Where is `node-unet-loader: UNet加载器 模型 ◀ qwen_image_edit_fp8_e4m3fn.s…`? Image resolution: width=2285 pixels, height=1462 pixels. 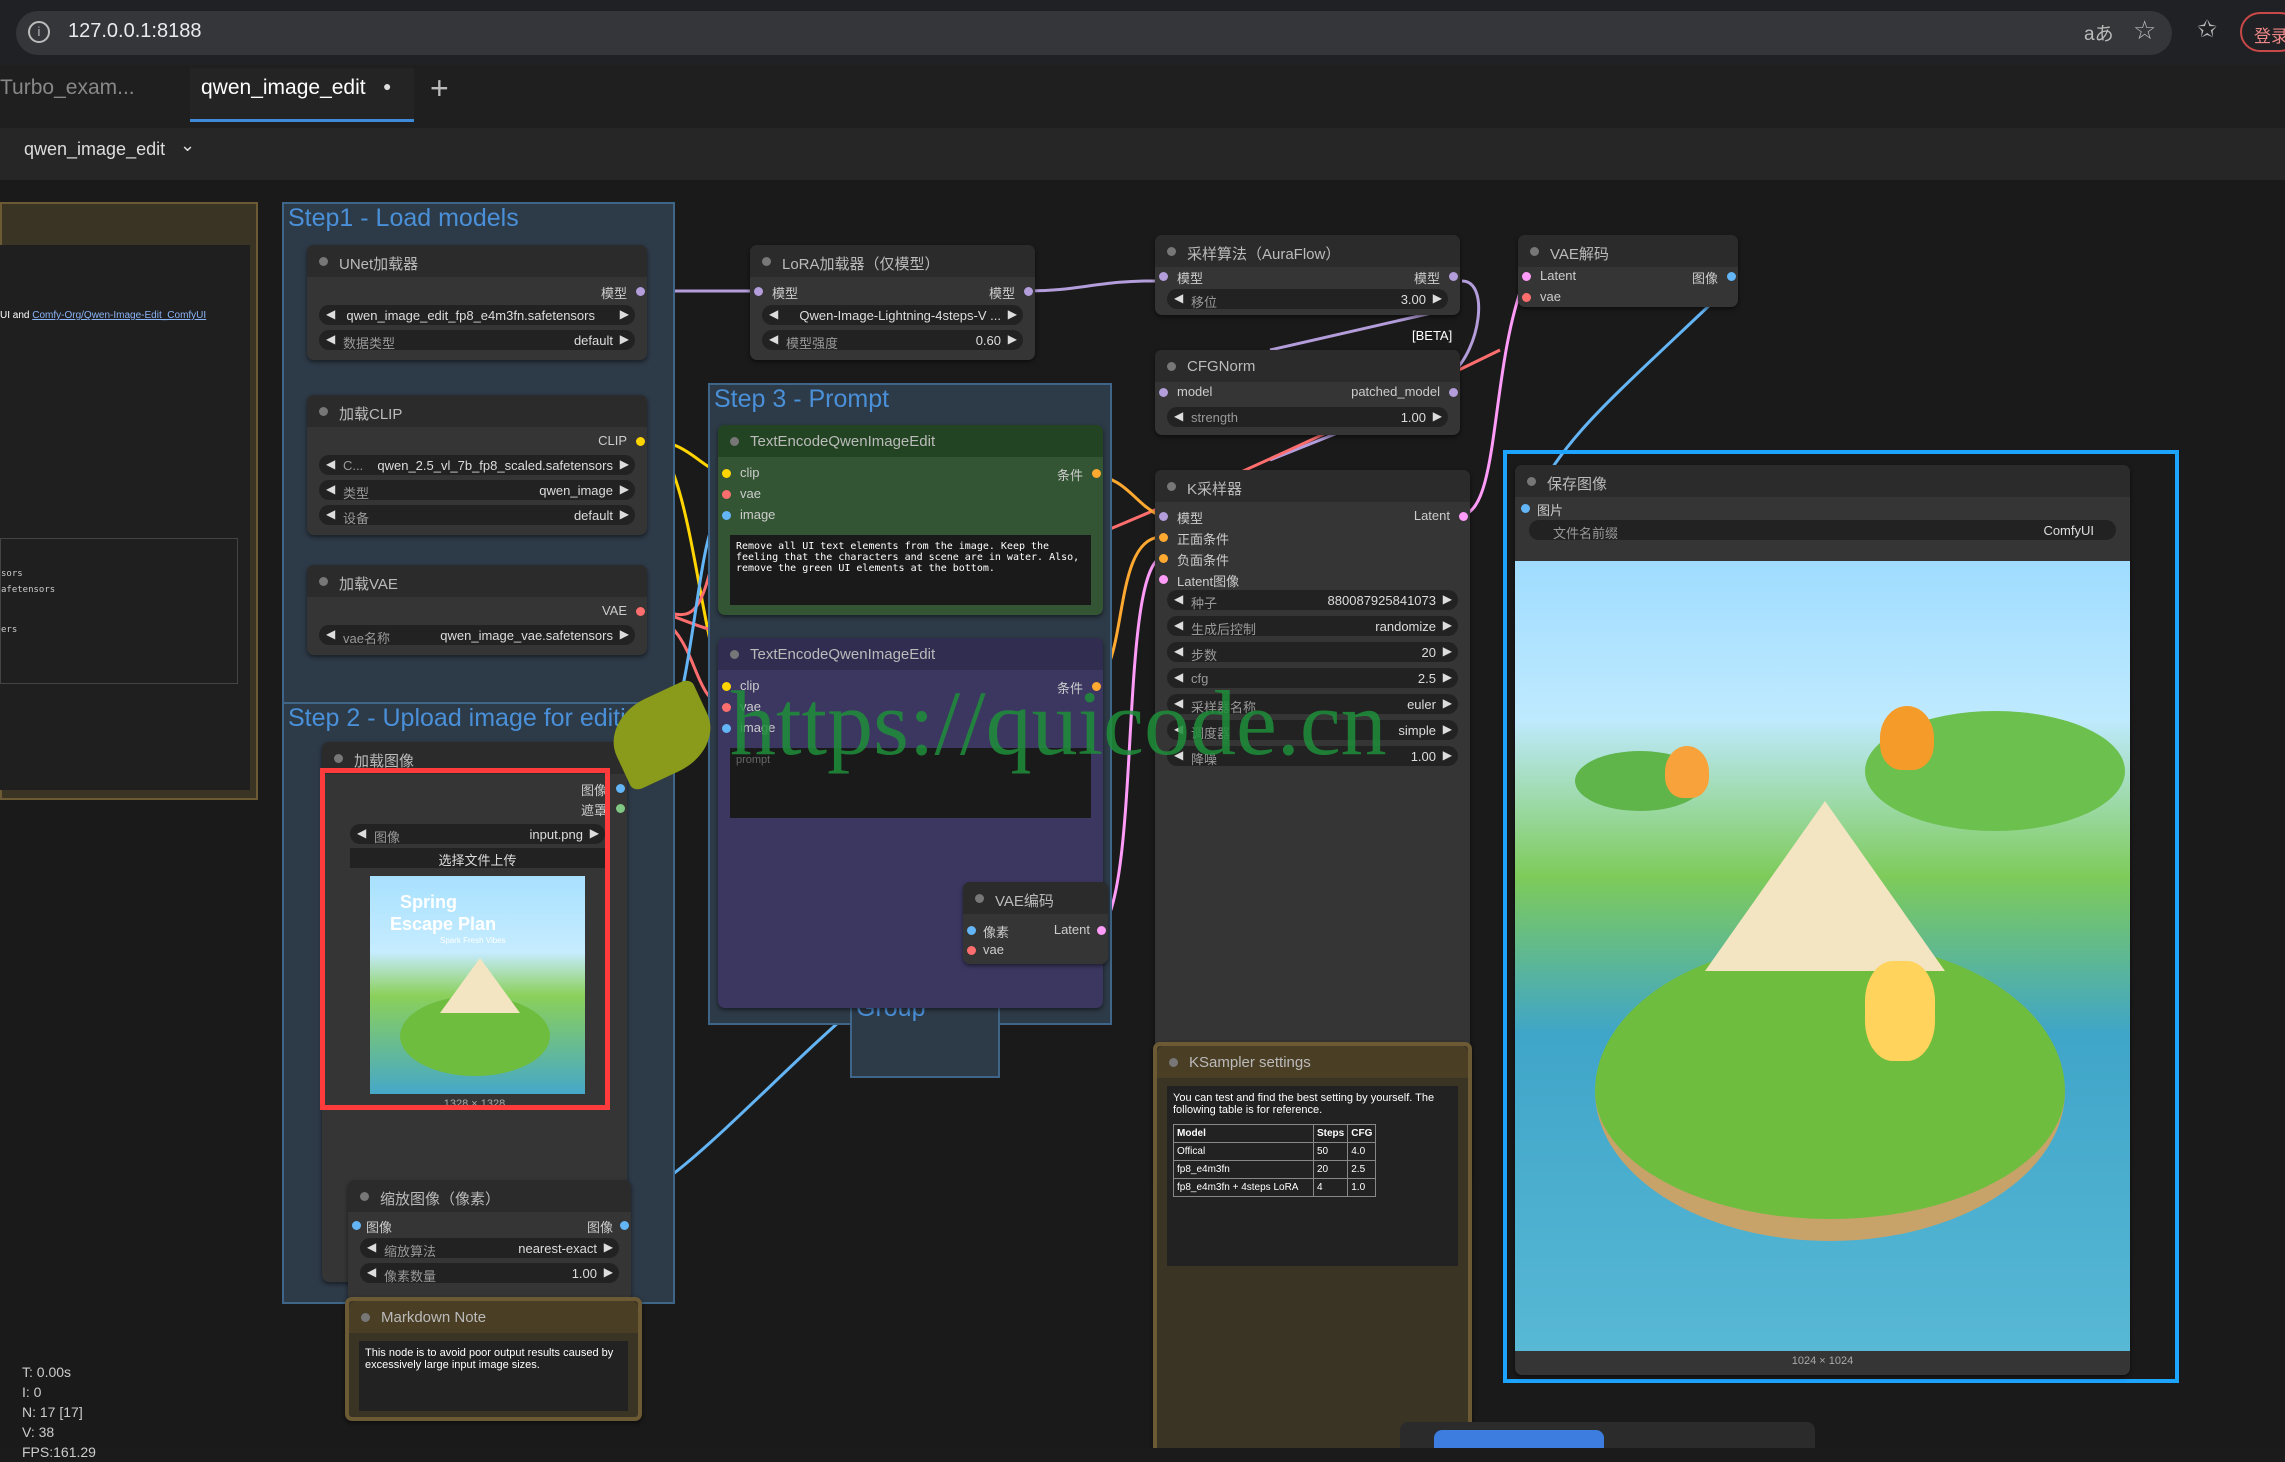 node-unet-loader: UNet加载器 模型 ◀ qwen_image_edit_fp8_e4m3fn.s… is located at coordinates (477, 302).